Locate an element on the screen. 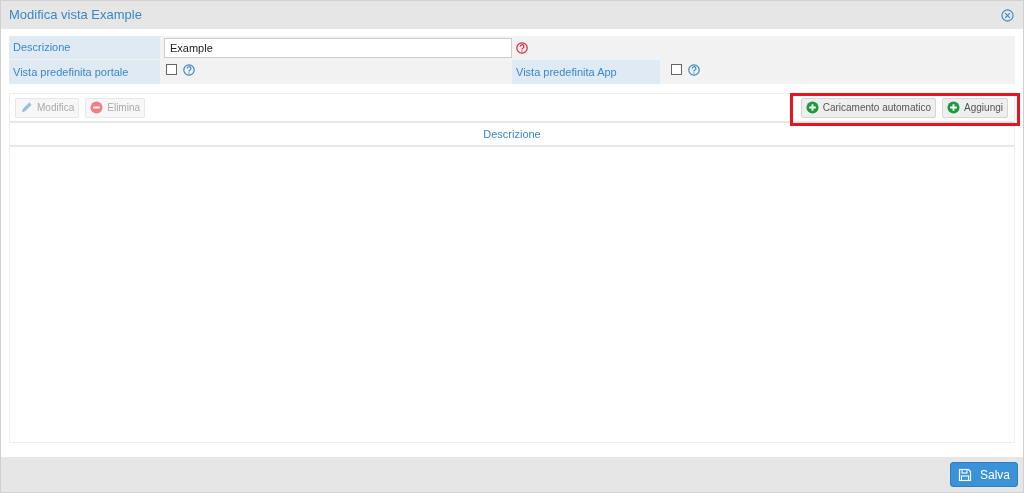  pencil-icon is located at coordinates (26, 107).